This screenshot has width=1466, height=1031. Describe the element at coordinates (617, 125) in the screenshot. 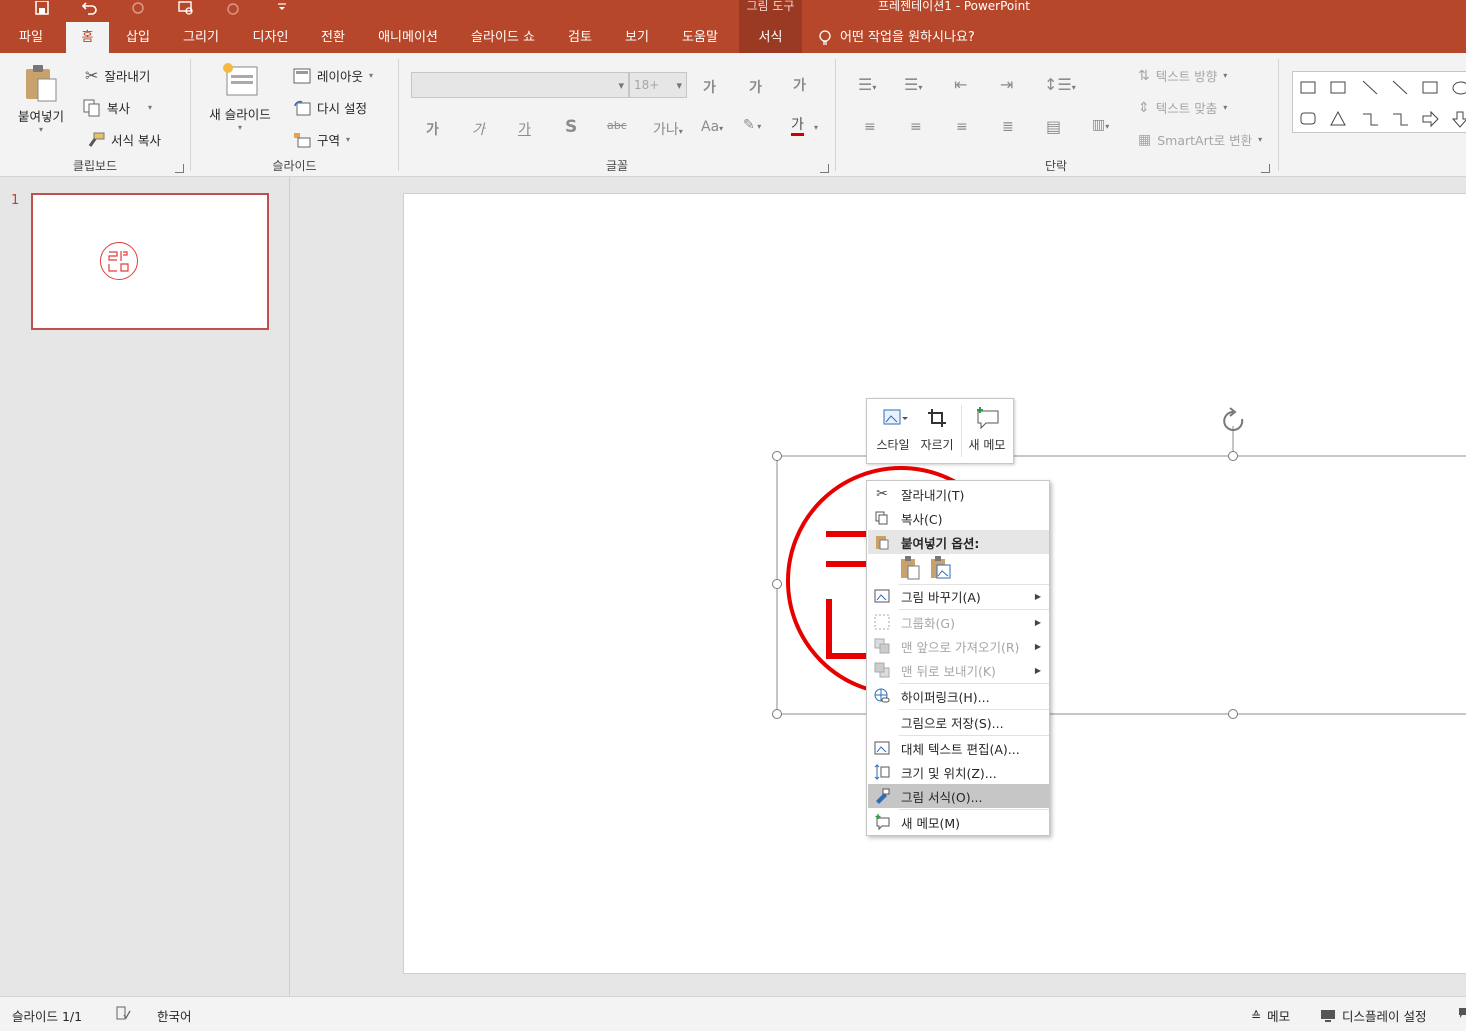

I see `strikethrough-icon: abc` at that location.